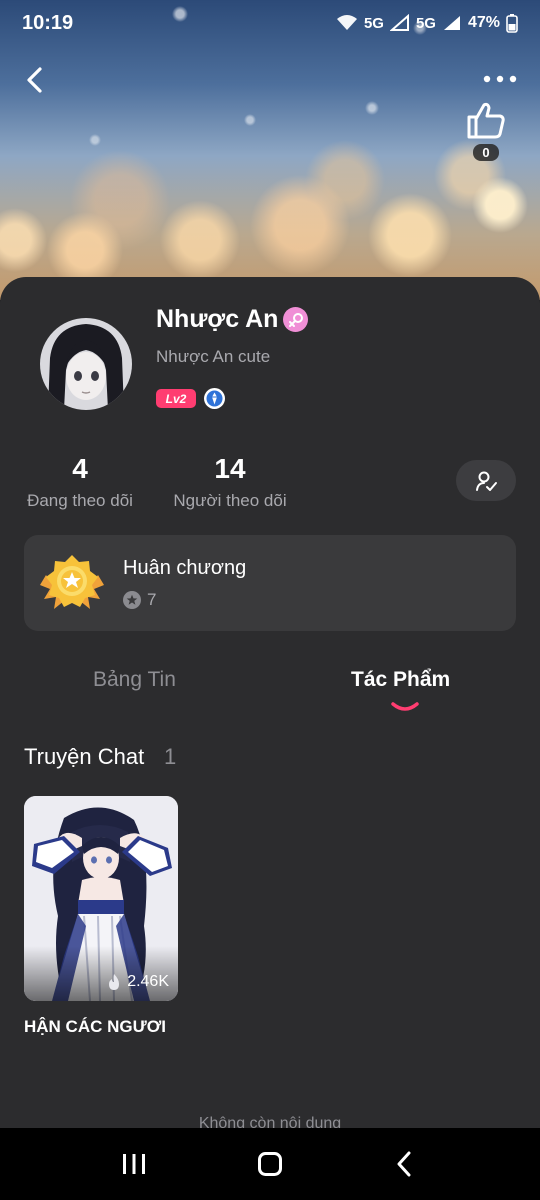  I want to click on tab-works: Tác Phẩm, so click(400, 685).